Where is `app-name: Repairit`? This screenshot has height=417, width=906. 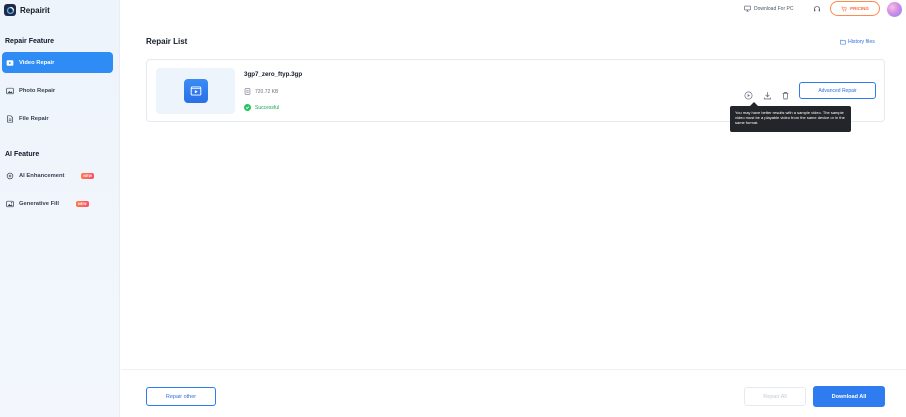 app-name: Repairit is located at coordinates (35, 10).